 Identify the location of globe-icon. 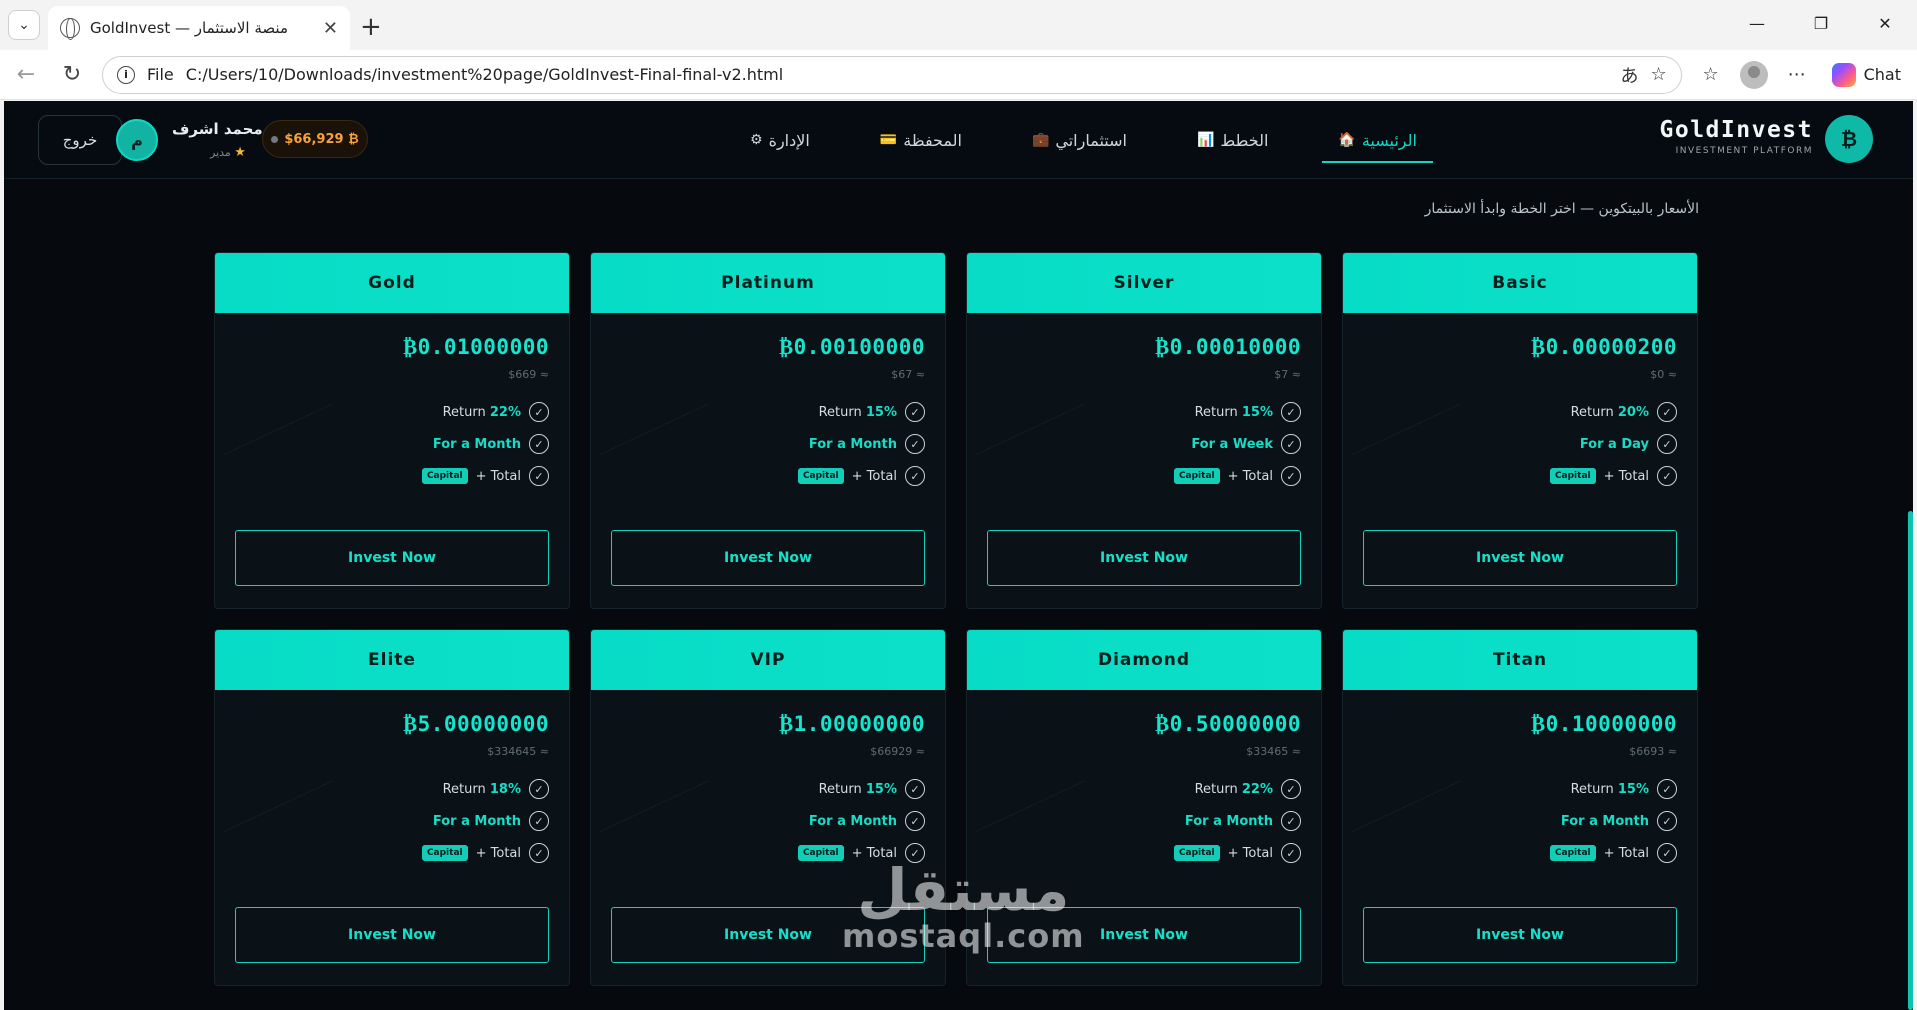
(70, 29).